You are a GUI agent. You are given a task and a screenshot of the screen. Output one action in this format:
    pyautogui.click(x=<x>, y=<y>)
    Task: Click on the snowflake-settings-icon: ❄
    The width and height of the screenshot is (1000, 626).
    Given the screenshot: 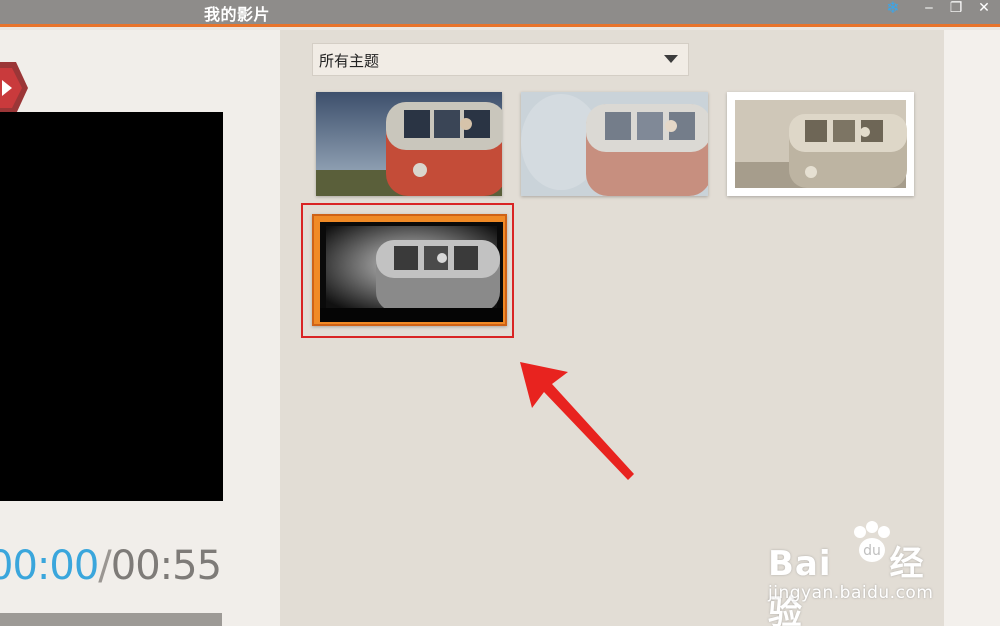 What is the action you would take?
    pyautogui.click(x=893, y=11)
    